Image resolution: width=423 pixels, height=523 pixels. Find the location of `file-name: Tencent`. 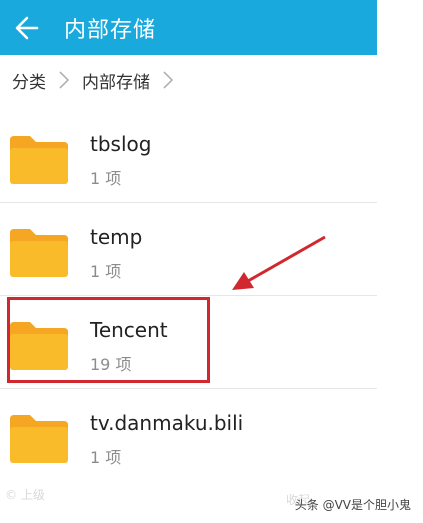

file-name: Tencent is located at coordinates (129, 330).